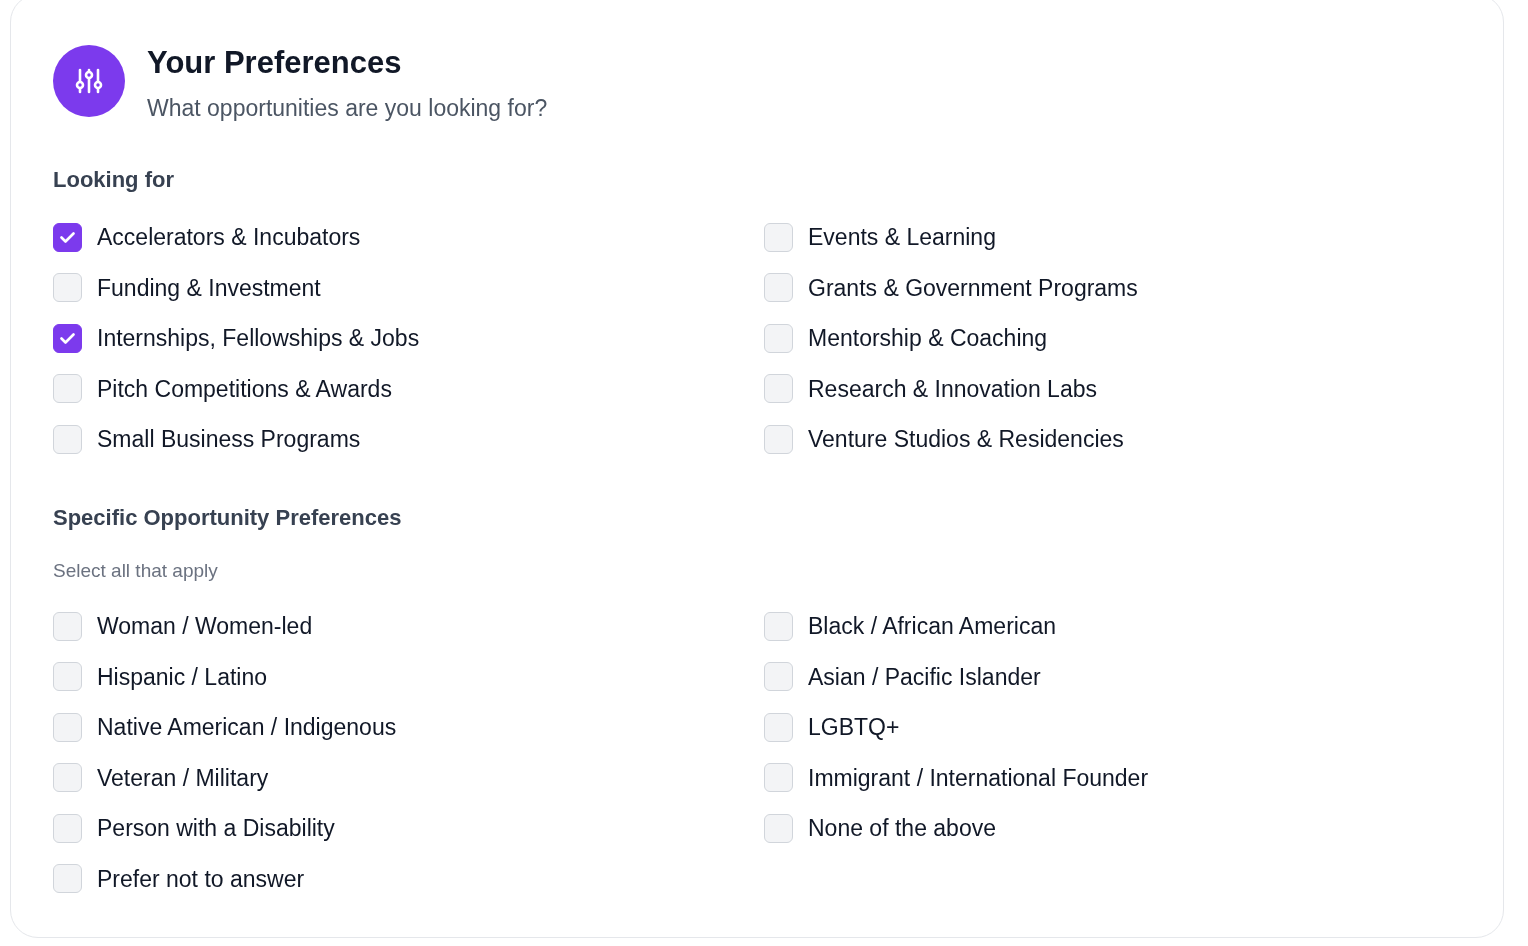 The height and width of the screenshot is (946, 1528). Describe the element at coordinates (183, 778) in the screenshot. I see `option-label: Veteran / Military` at that location.